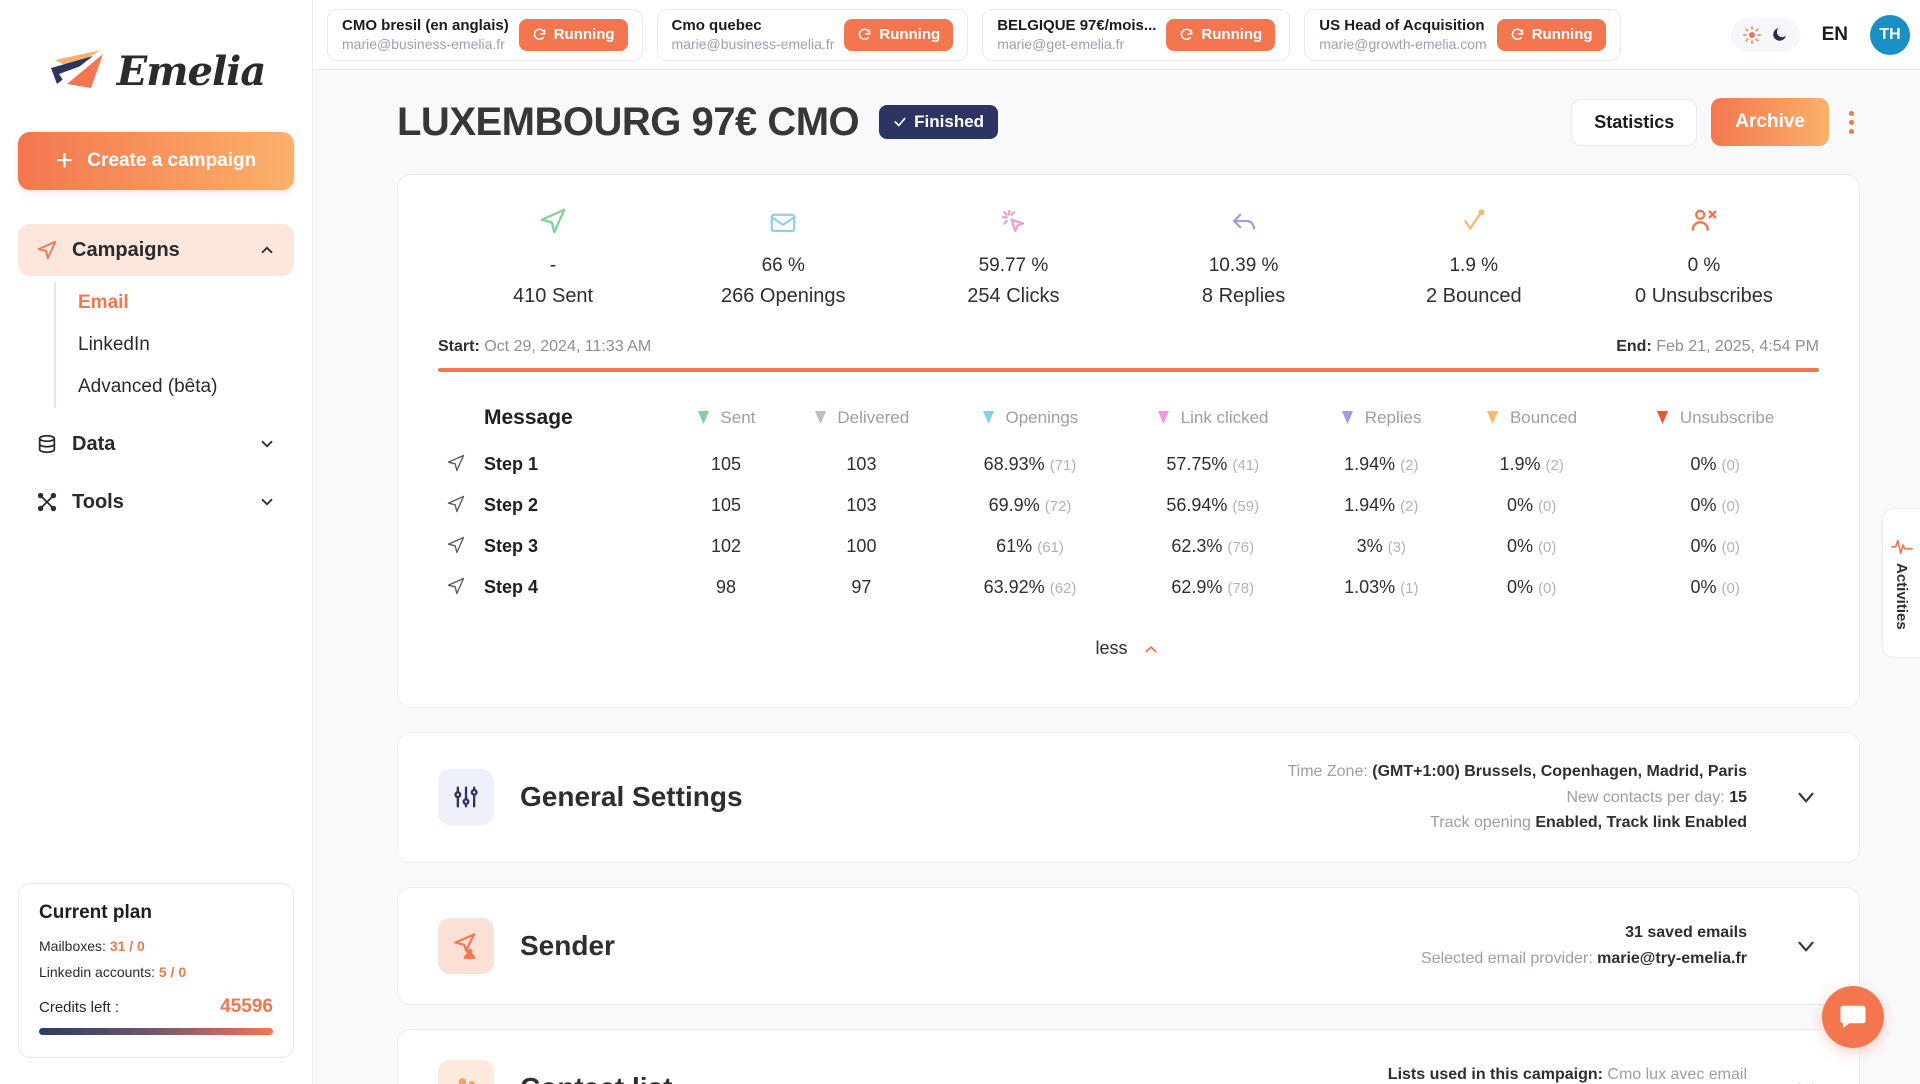  I want to click on cursor-click-icon, so click(1013, 221).